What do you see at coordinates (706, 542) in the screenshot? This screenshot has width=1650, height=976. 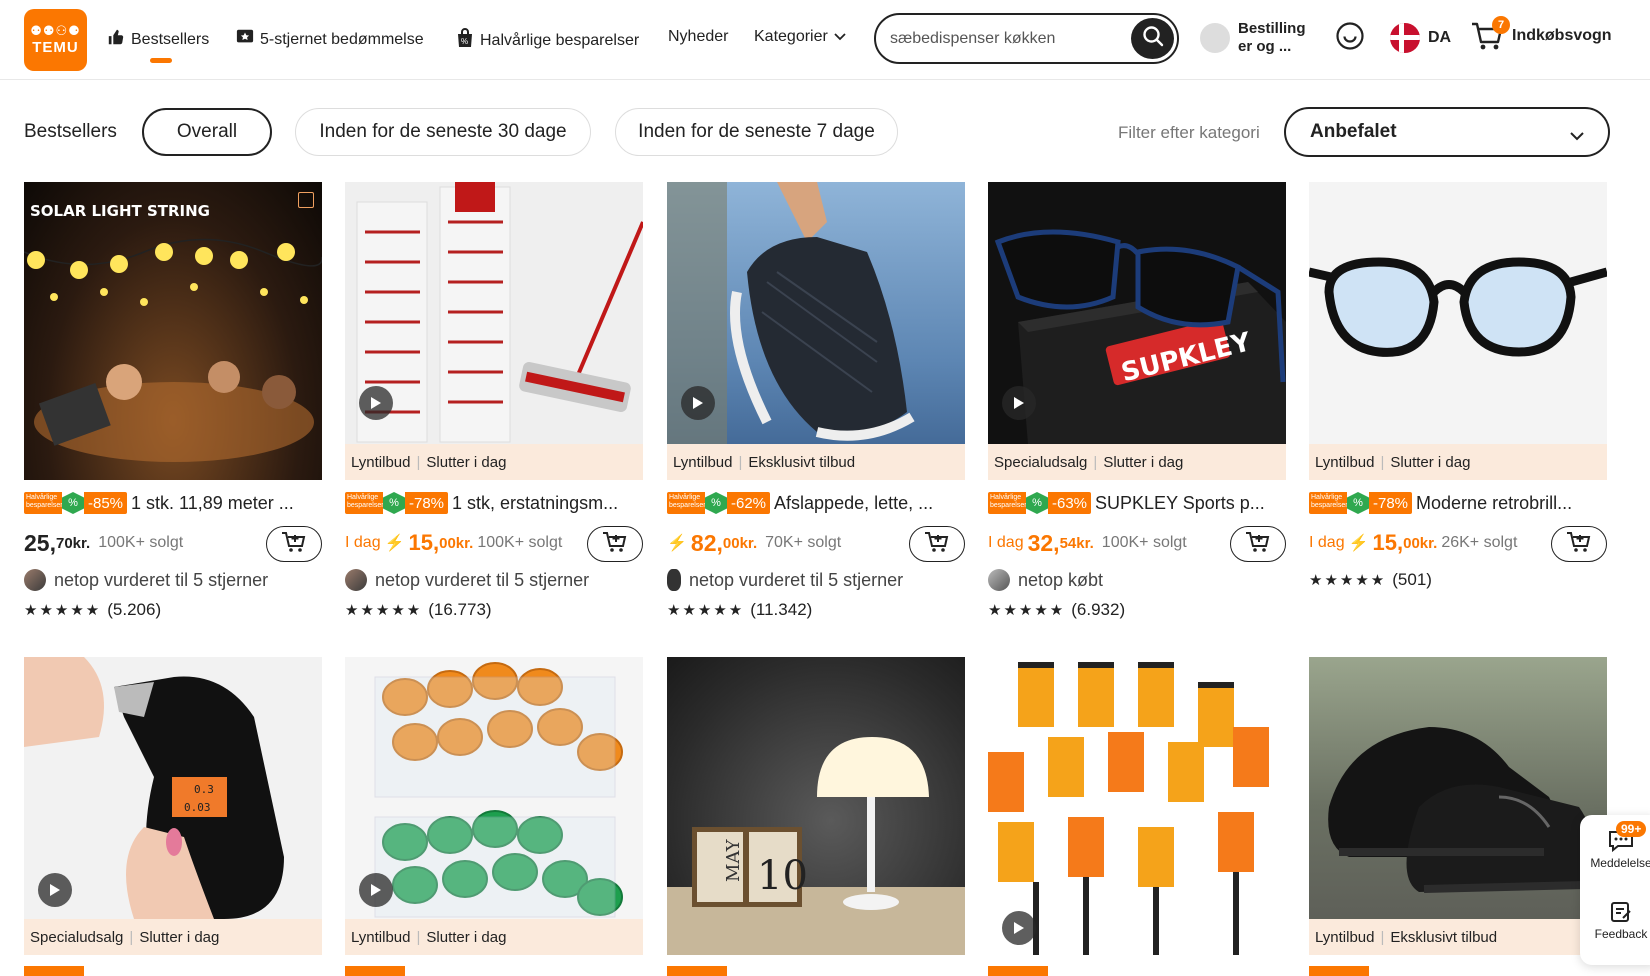 I see `price-main: 82,` at bounding box center [706, 542].